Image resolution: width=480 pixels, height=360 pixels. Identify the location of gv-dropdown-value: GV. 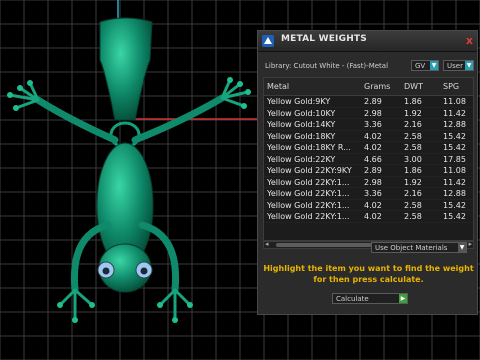
(420, 66).